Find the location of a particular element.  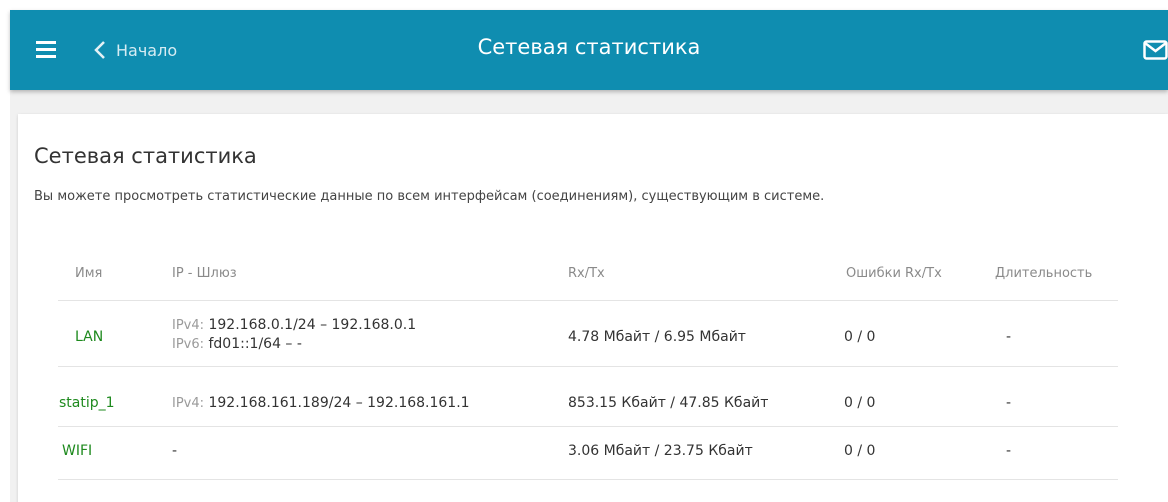

column-header-rxtx: Rx/Tx is located at coordinates (586, 273).